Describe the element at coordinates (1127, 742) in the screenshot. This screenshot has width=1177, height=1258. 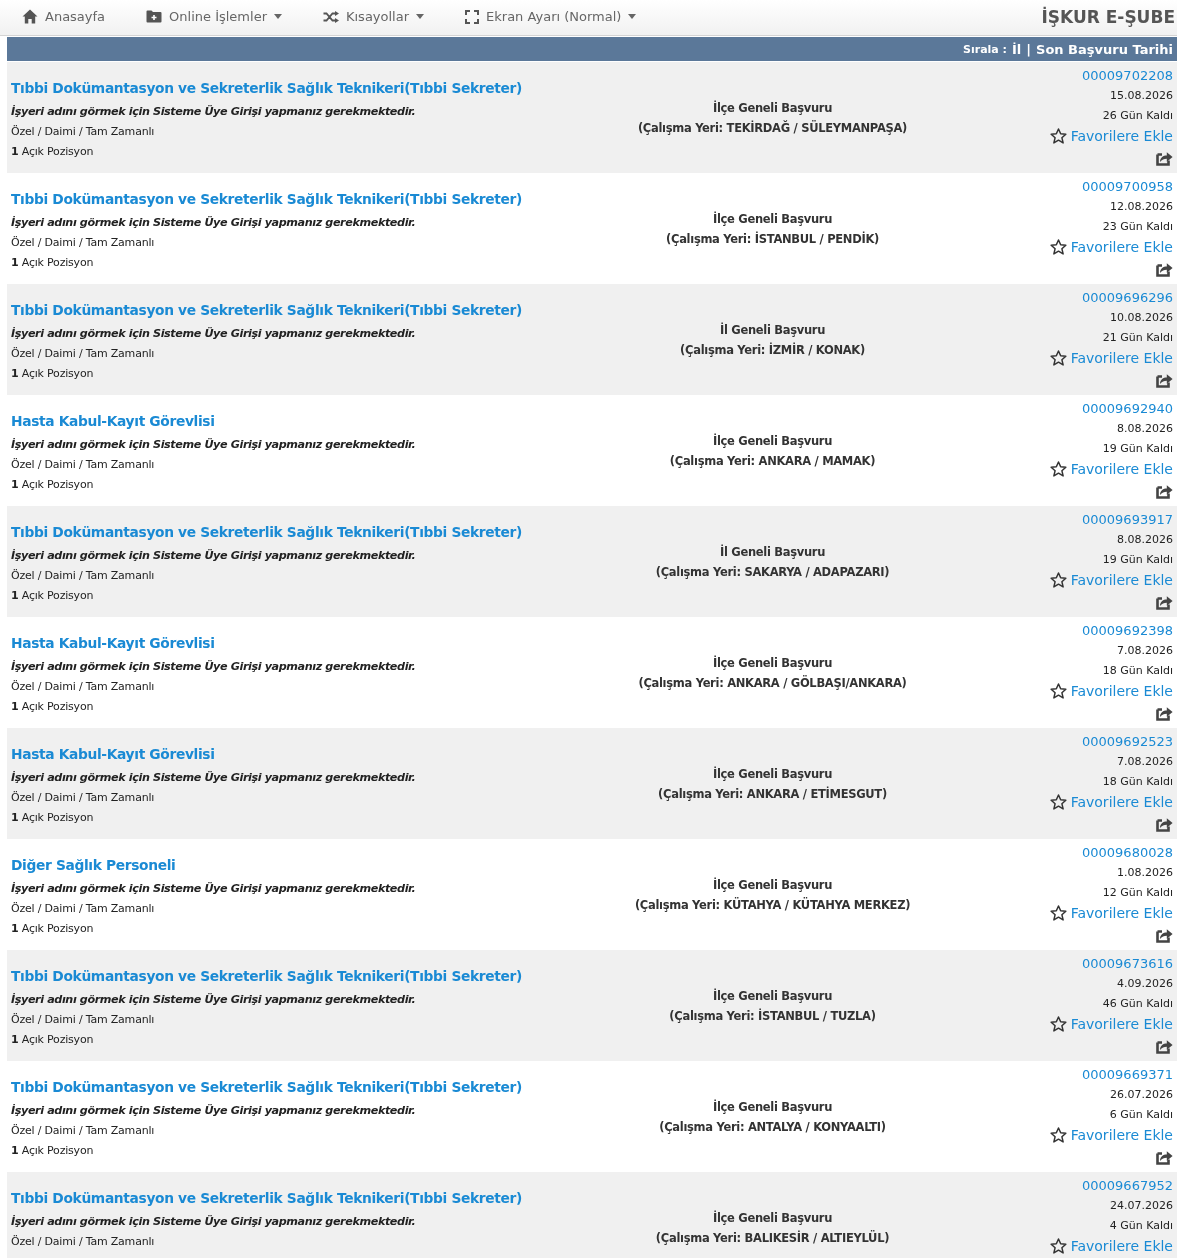
I see `posting-number-link: 00009692523` at that location.